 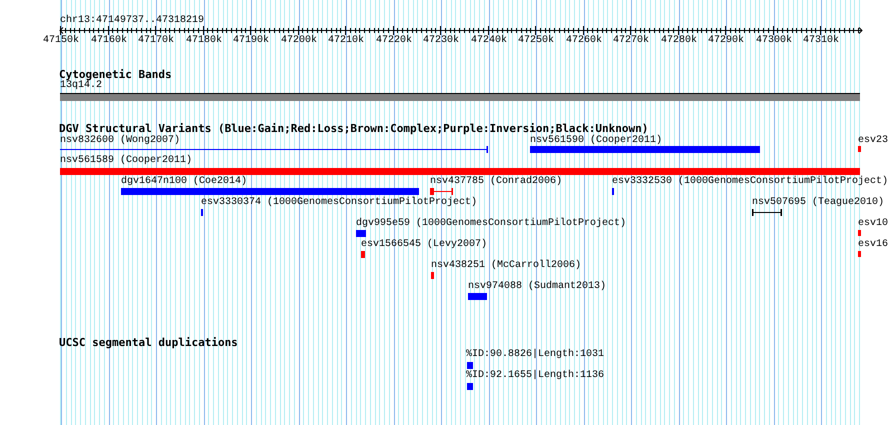 I want to click on feature-label: dgv995e59 (1000GenomesConsortiumPilotProject), so click(x=491, y=224).